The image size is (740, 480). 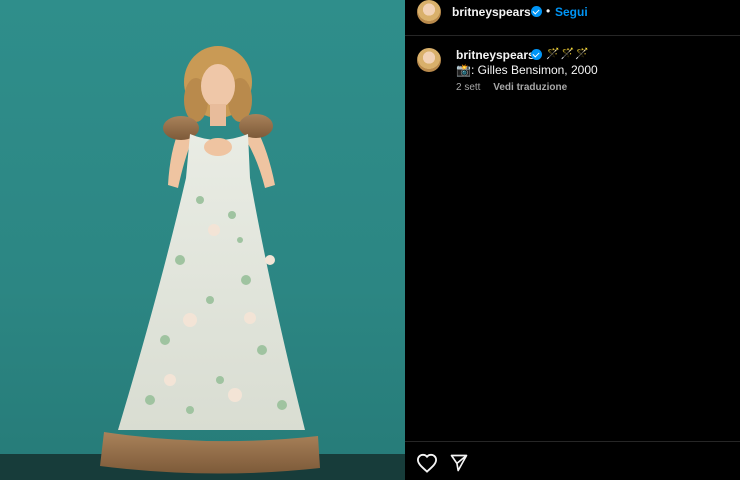 I want to click on paper-plane-icon, so click(x=459, y=463).